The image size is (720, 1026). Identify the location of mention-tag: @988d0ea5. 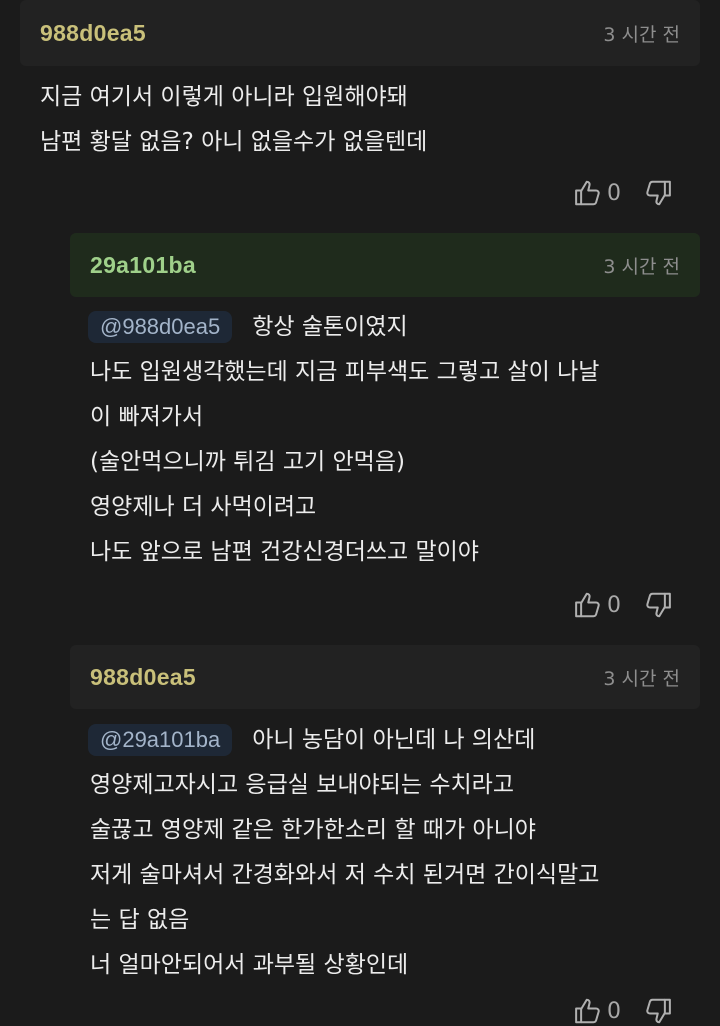
(160, 327).